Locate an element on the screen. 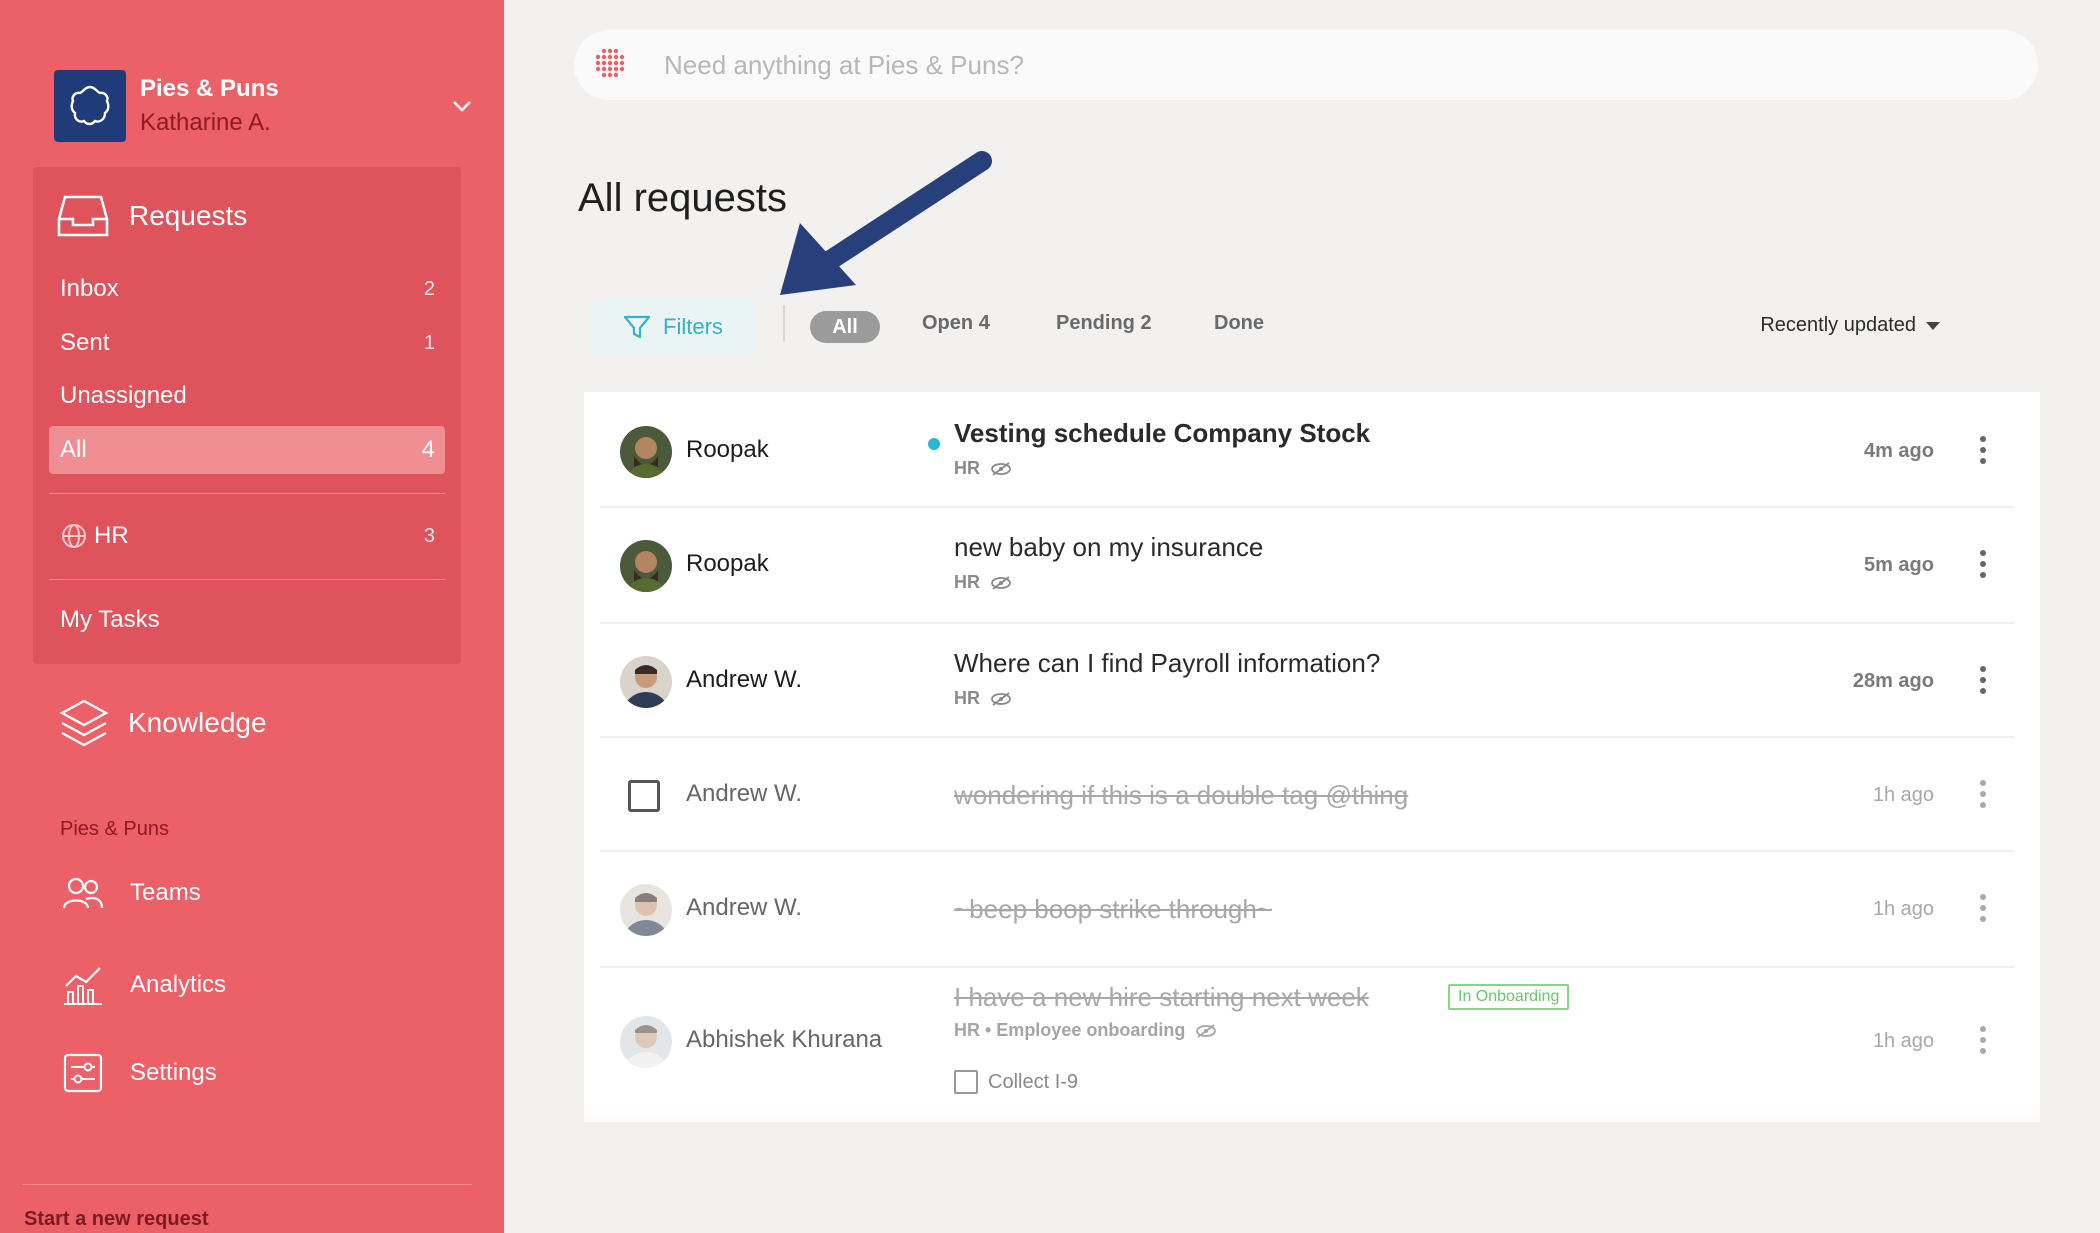  globe-icon is located at coordinates (74, 536).